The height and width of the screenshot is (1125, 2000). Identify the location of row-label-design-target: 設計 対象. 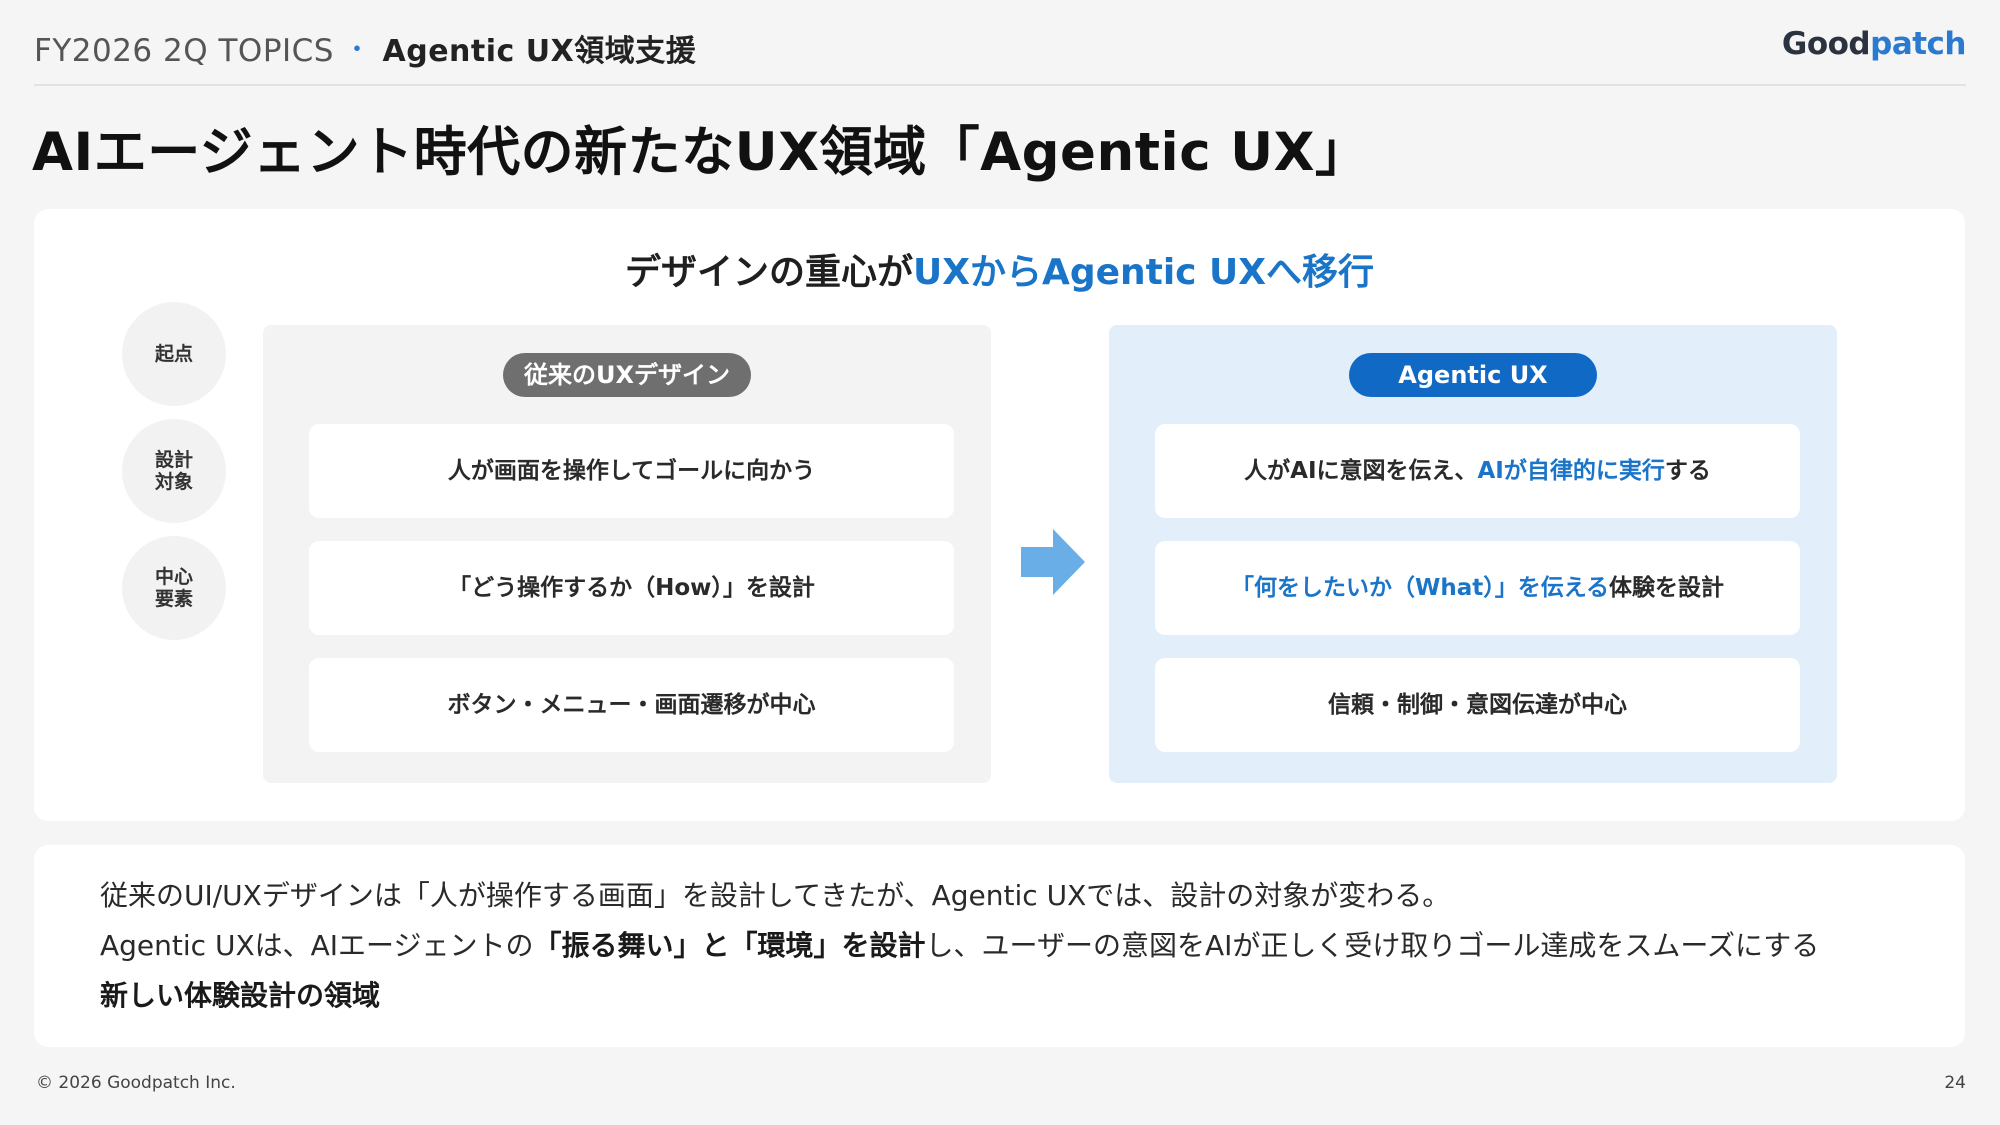
(174, 471).